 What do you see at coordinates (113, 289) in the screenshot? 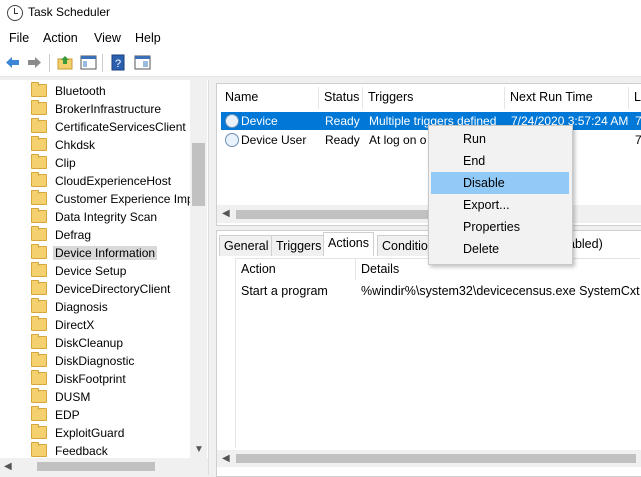
I see `tree-item-label: DeviceDirectoryClient` at bounding box center [113, 289].